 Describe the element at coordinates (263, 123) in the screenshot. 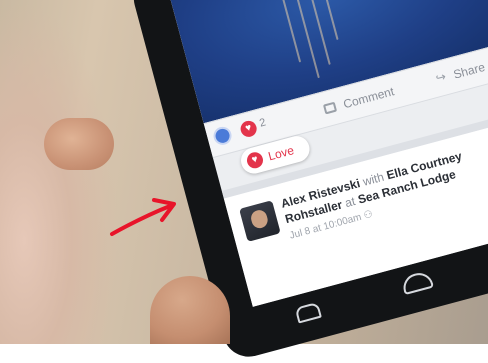

I see `reaction-count: 2` at that location.